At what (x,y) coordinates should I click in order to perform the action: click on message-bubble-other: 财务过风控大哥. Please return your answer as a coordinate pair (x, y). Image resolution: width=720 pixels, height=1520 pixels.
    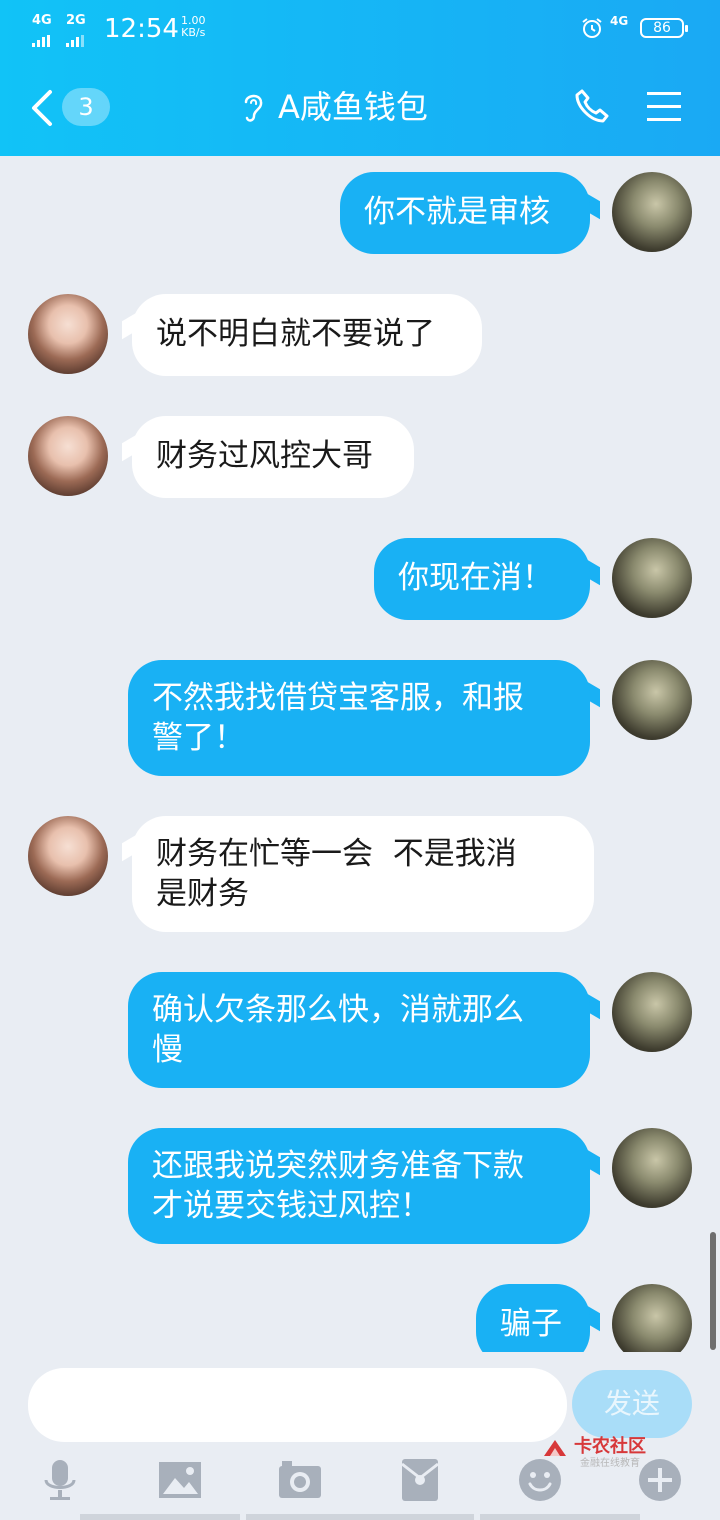
    Looking at the image, I should click on (273, 457).